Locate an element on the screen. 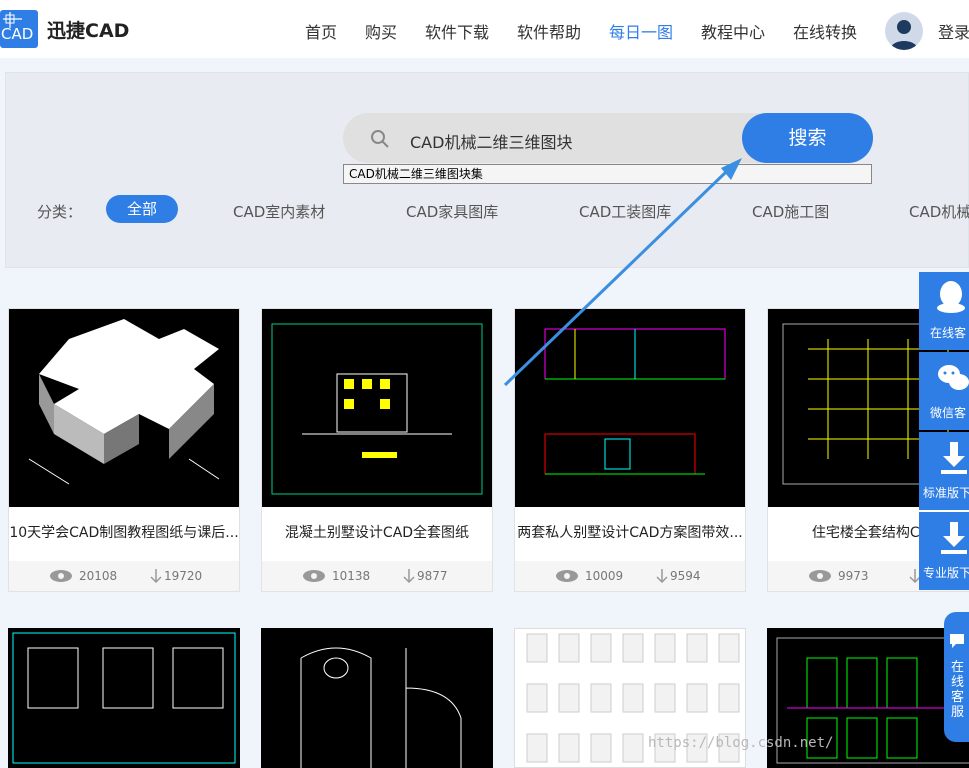 The image size is (969, 768). qq-icon is located at coordinates (951, 297).